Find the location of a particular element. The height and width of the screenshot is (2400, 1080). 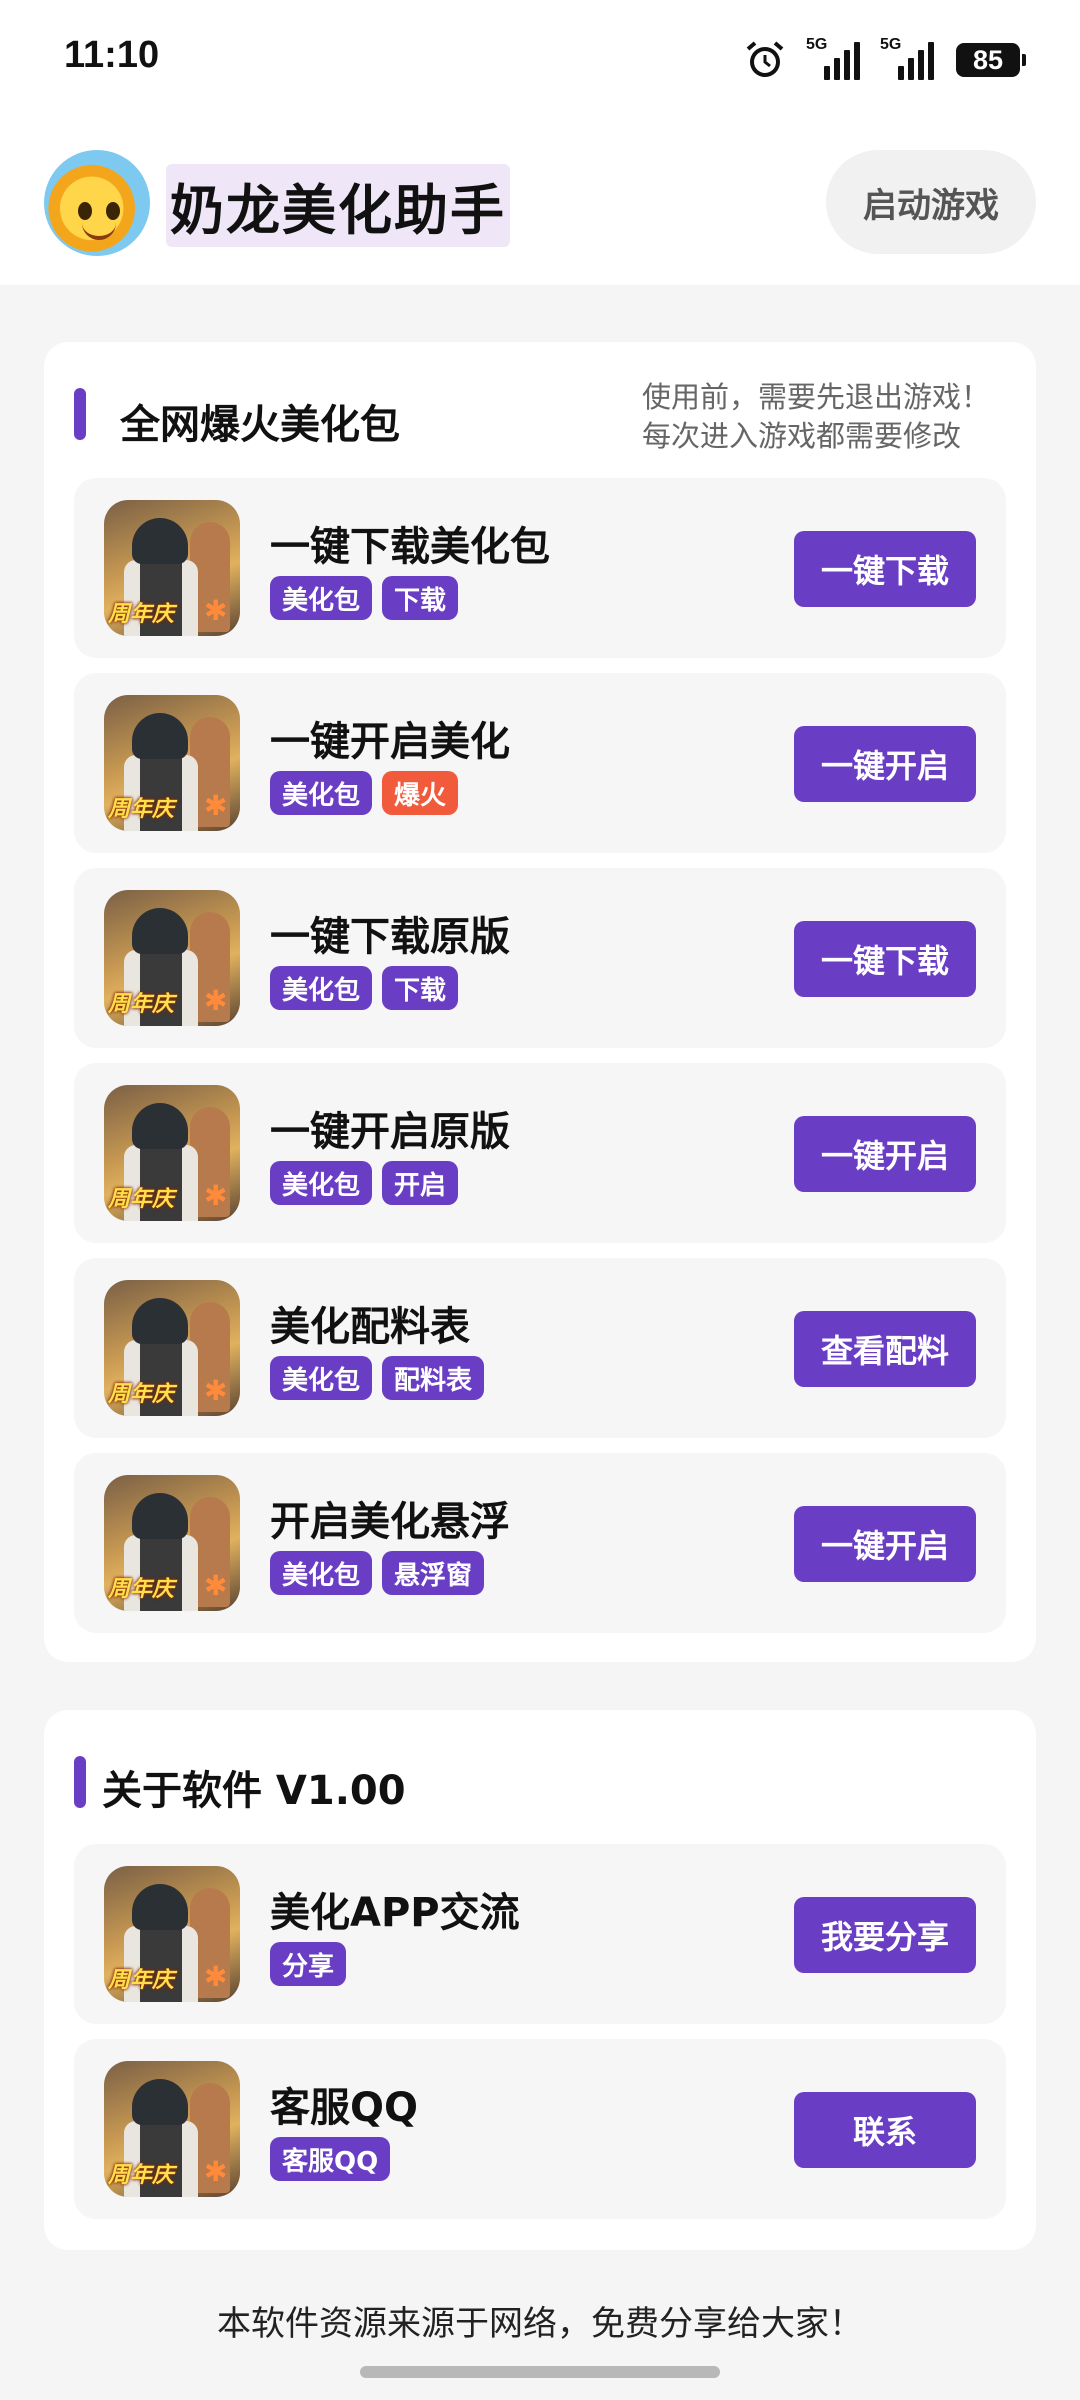

tag: 配料表 is located at coordinates (433, 1378).